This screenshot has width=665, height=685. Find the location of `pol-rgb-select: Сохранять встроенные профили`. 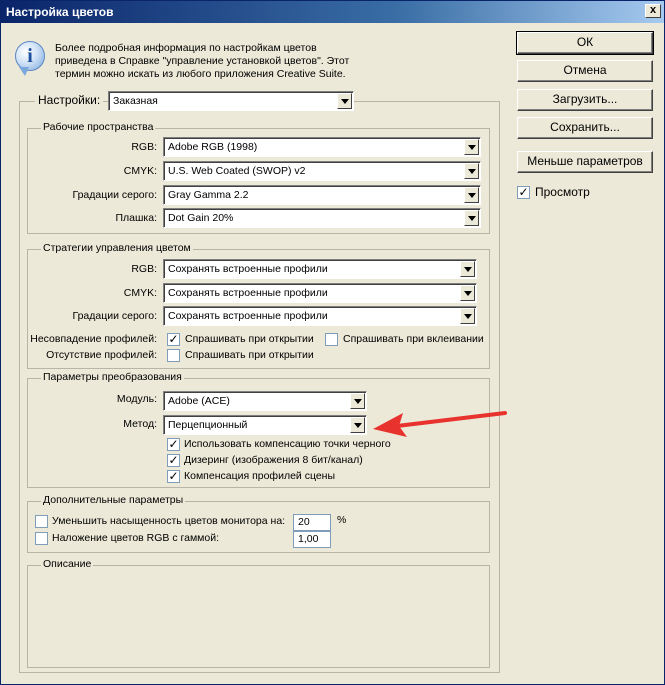

pol-rgb-select: Сохранять встроенные профили is located at coordinates (320, 269).